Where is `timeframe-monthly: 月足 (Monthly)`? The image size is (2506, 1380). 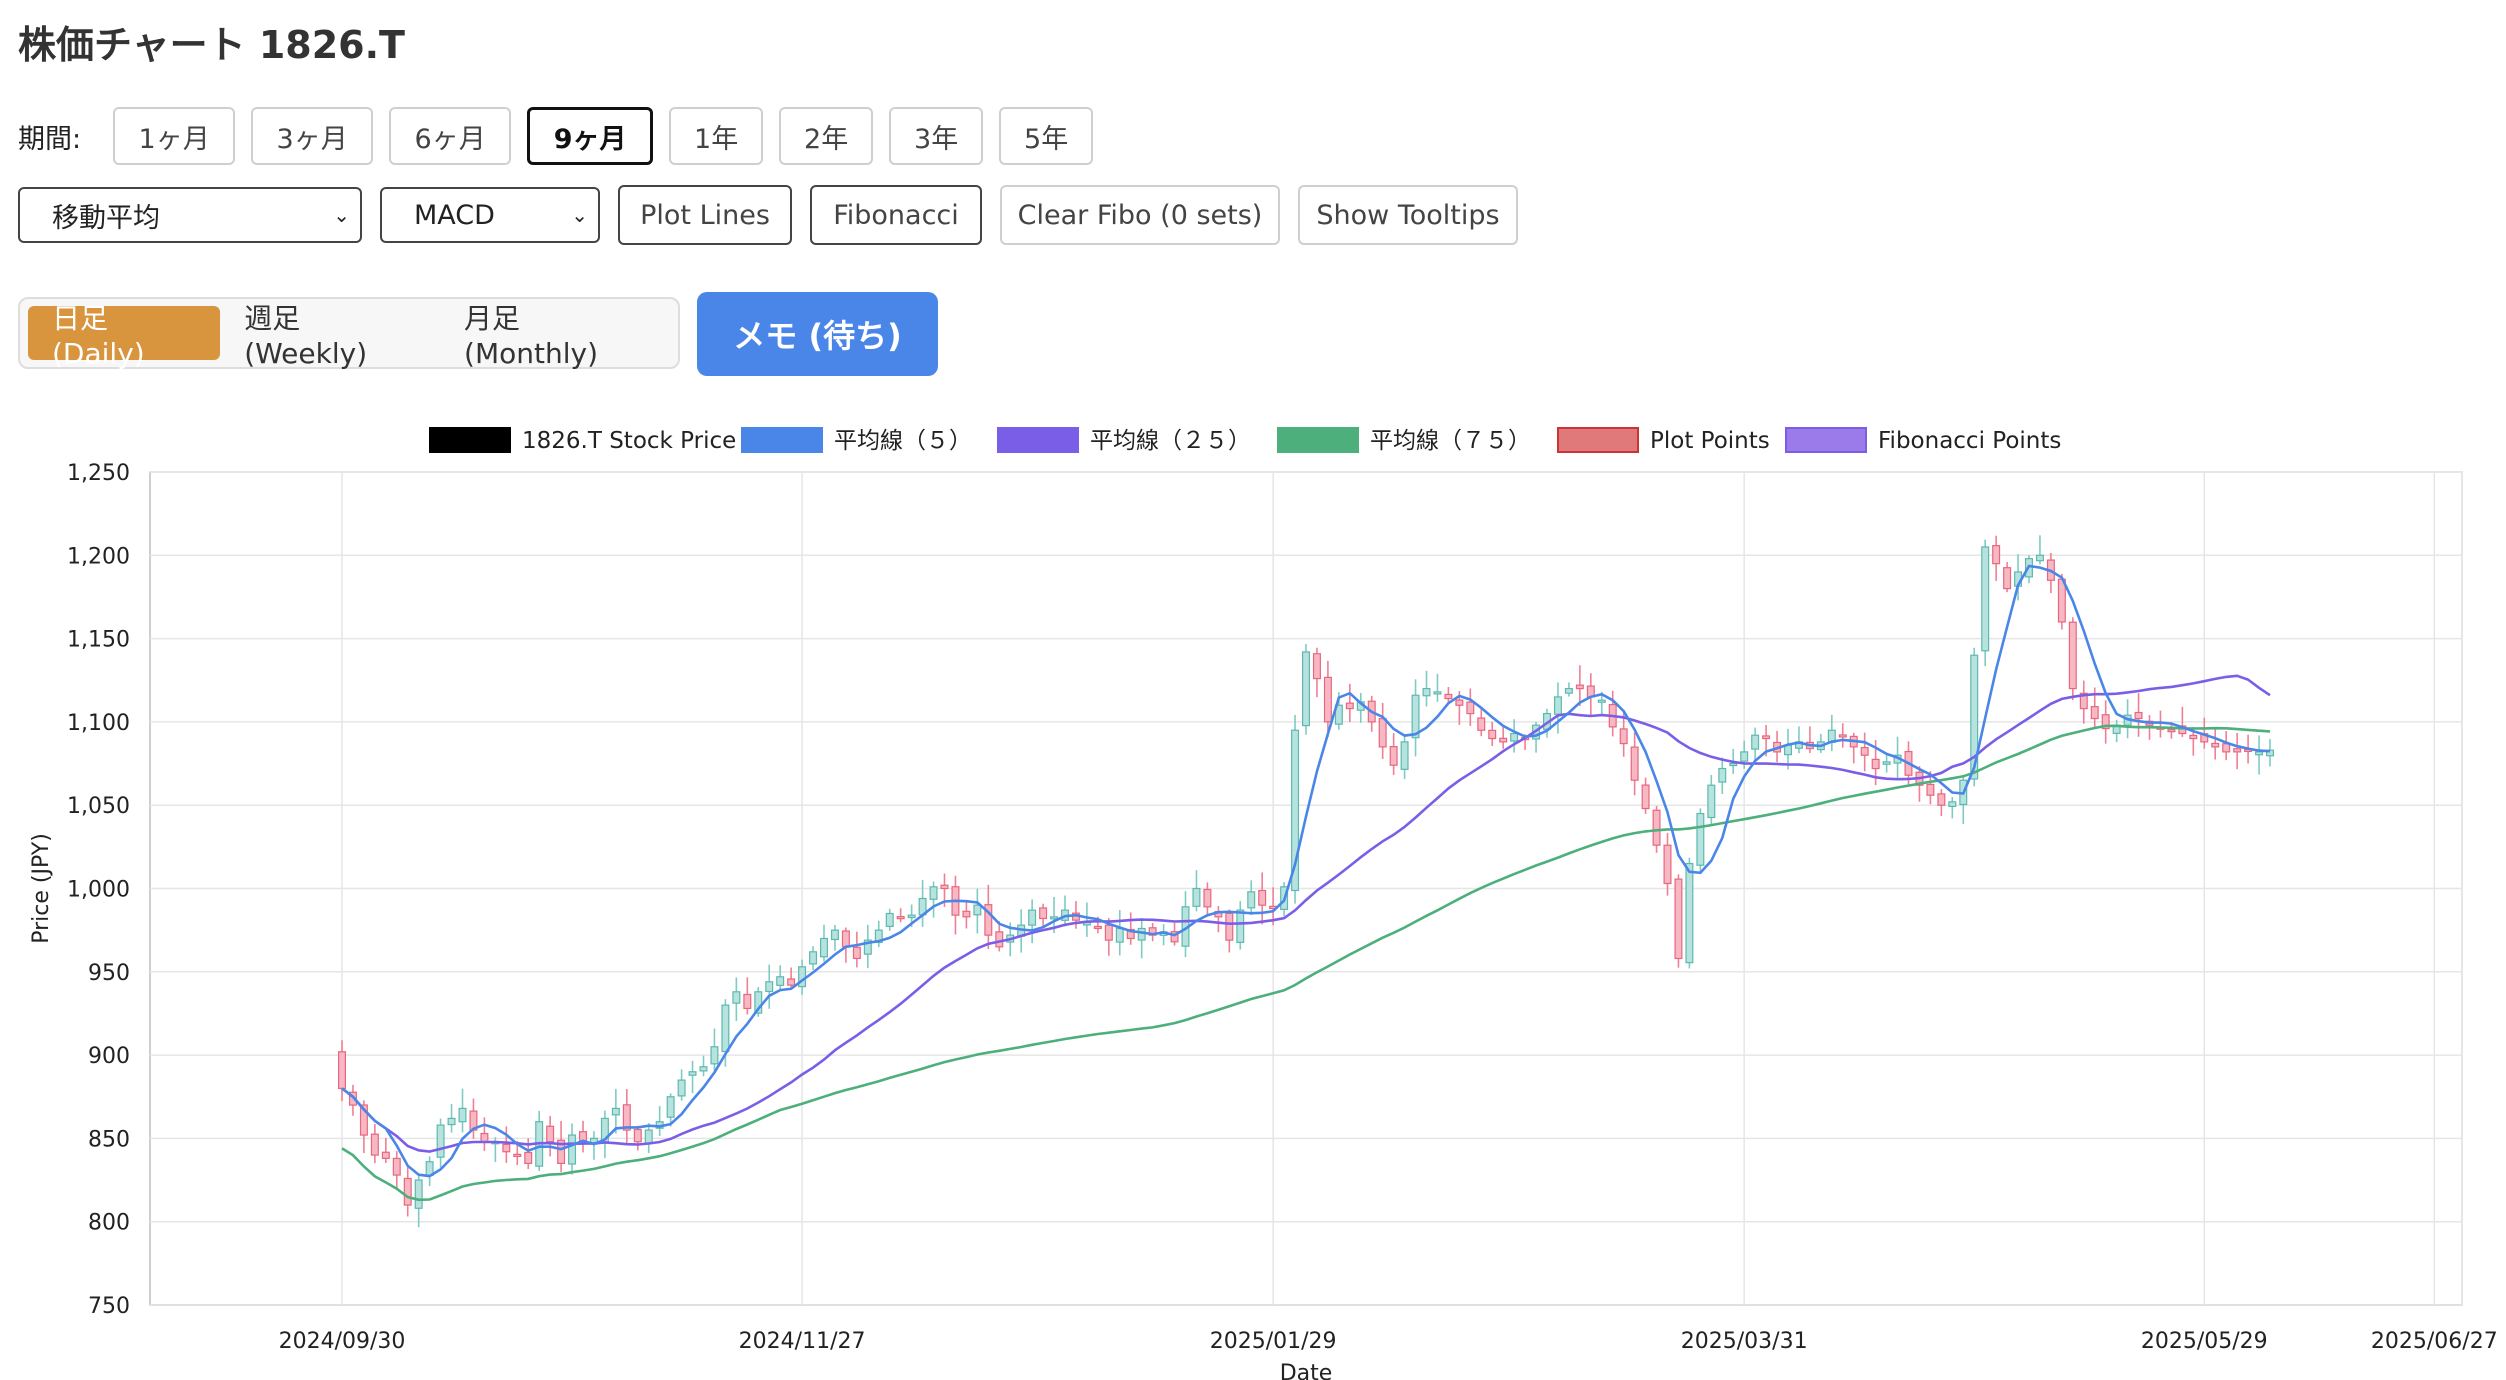 timeframe-monthly: 月足 (Monthly) is located at coordinates (555, 336).